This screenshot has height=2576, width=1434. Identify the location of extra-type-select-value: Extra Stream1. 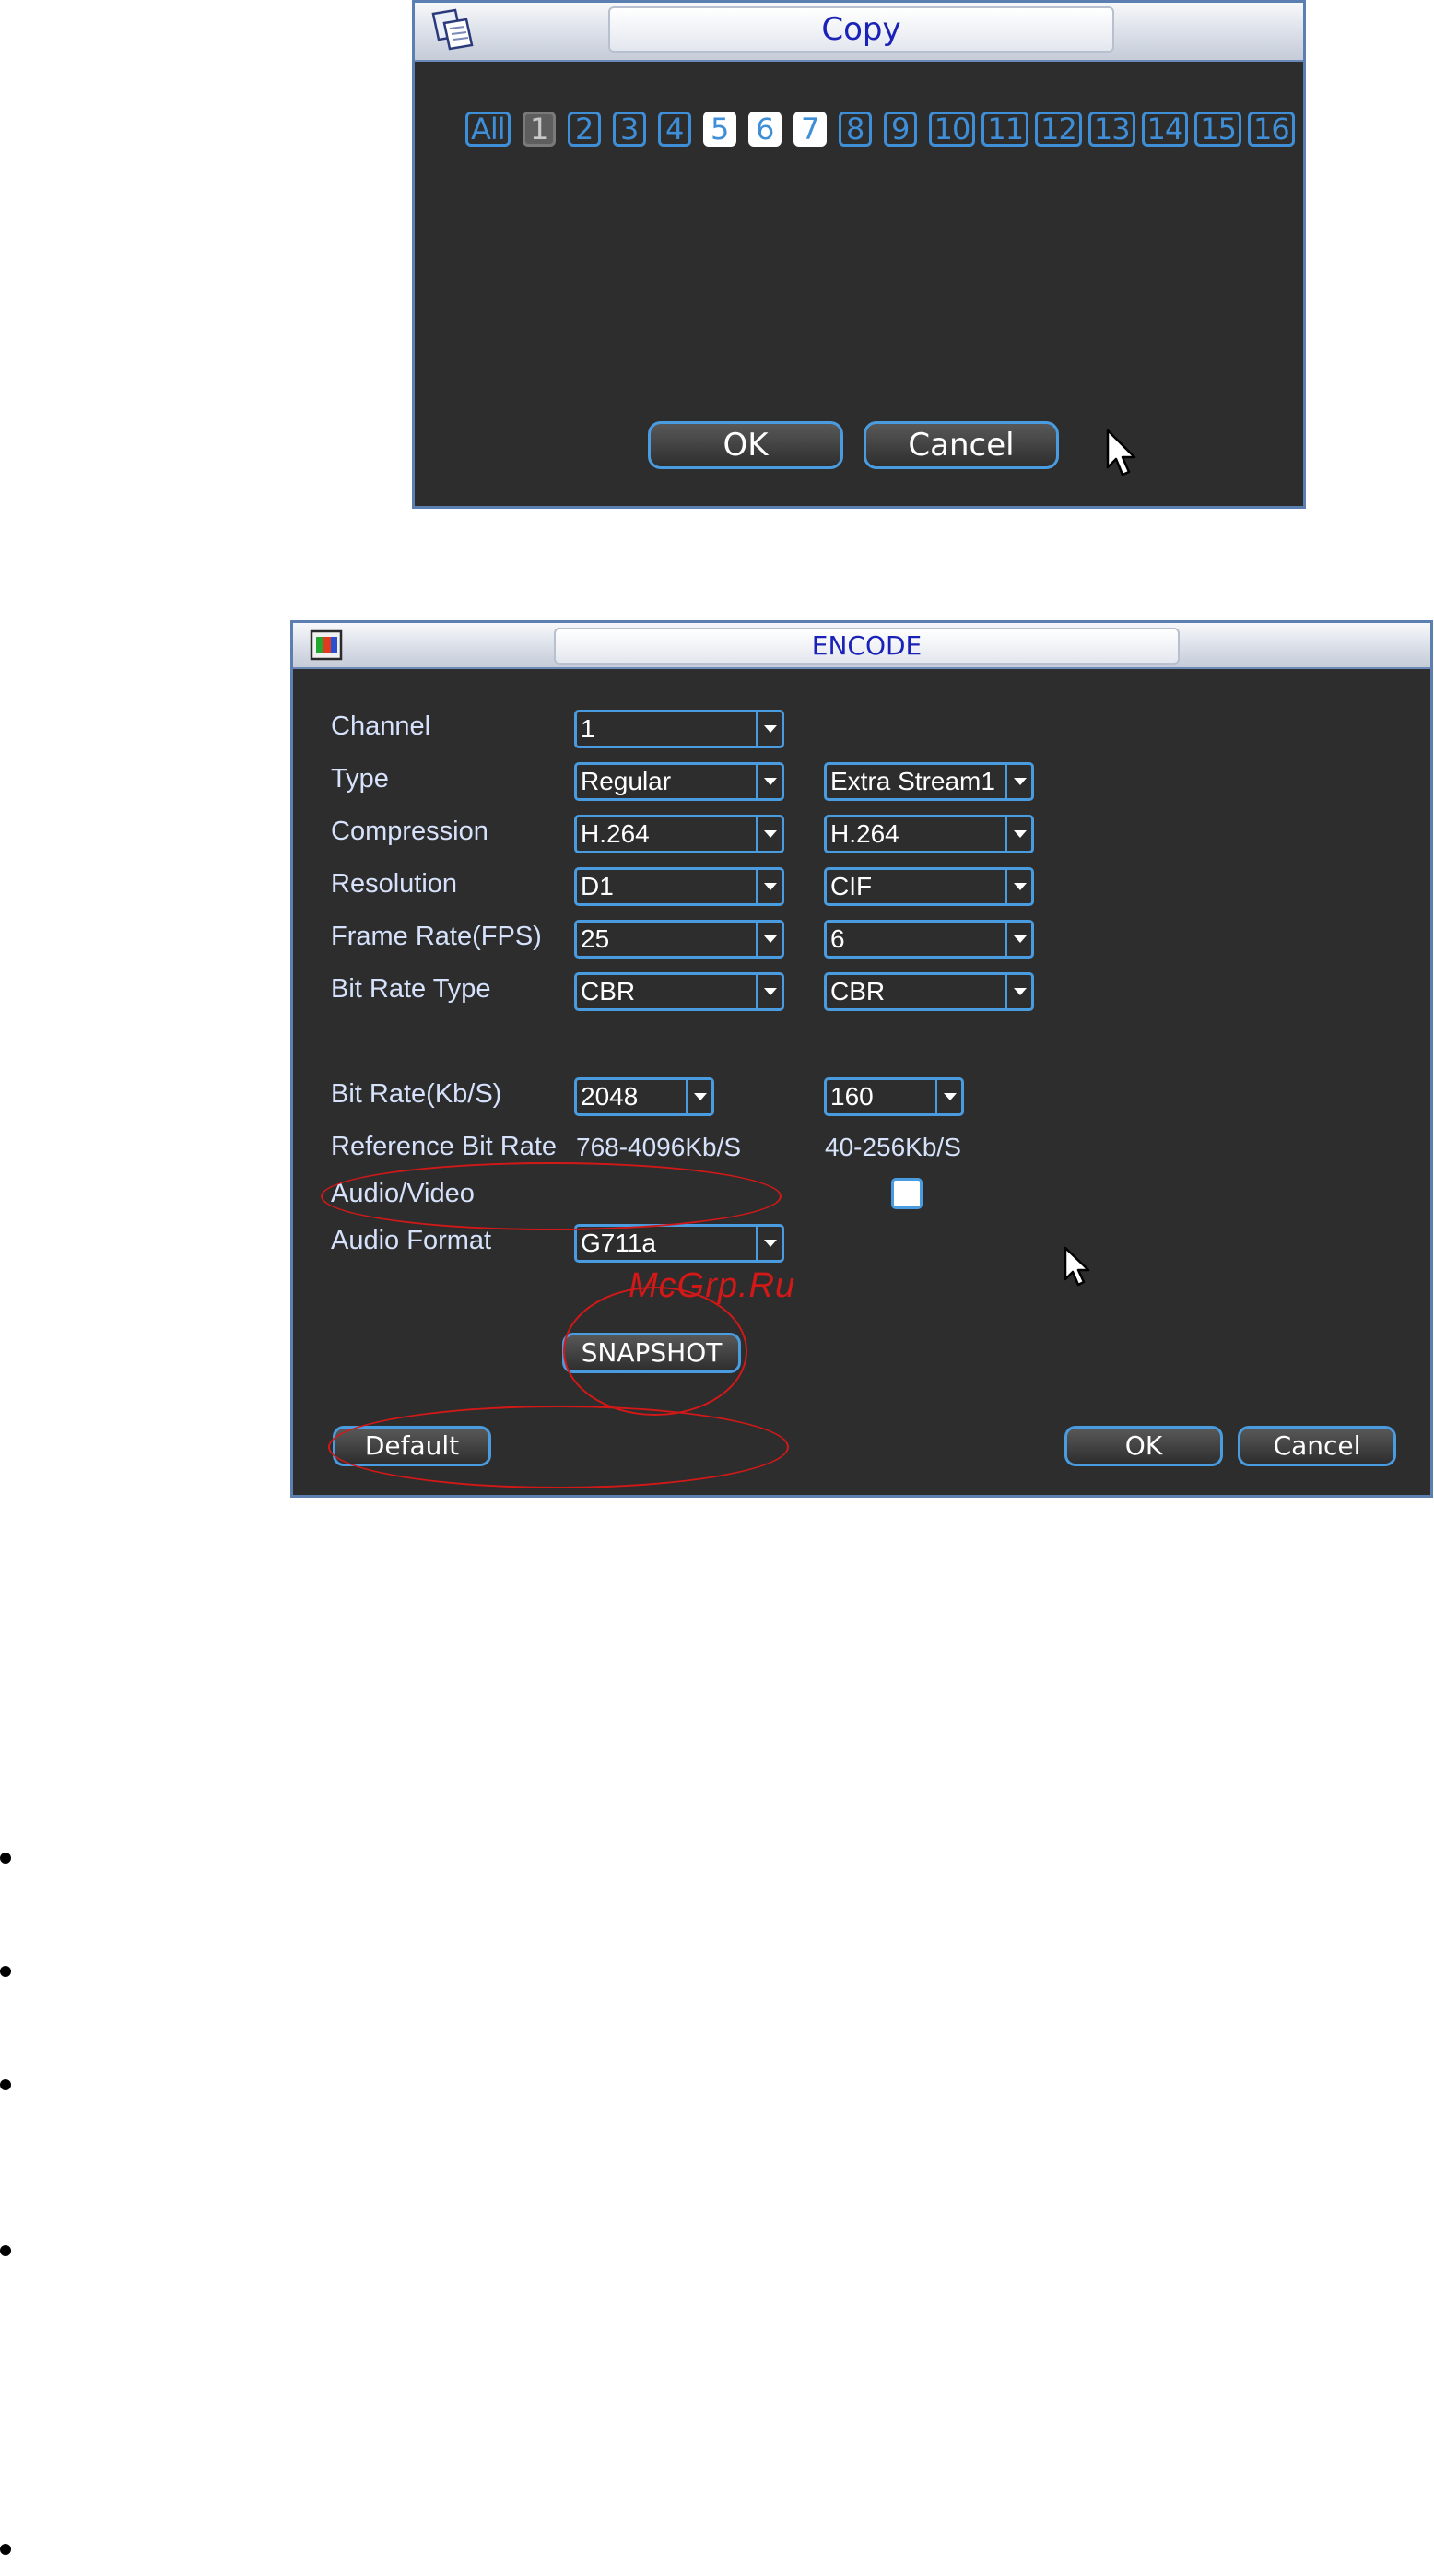
(912, 781).